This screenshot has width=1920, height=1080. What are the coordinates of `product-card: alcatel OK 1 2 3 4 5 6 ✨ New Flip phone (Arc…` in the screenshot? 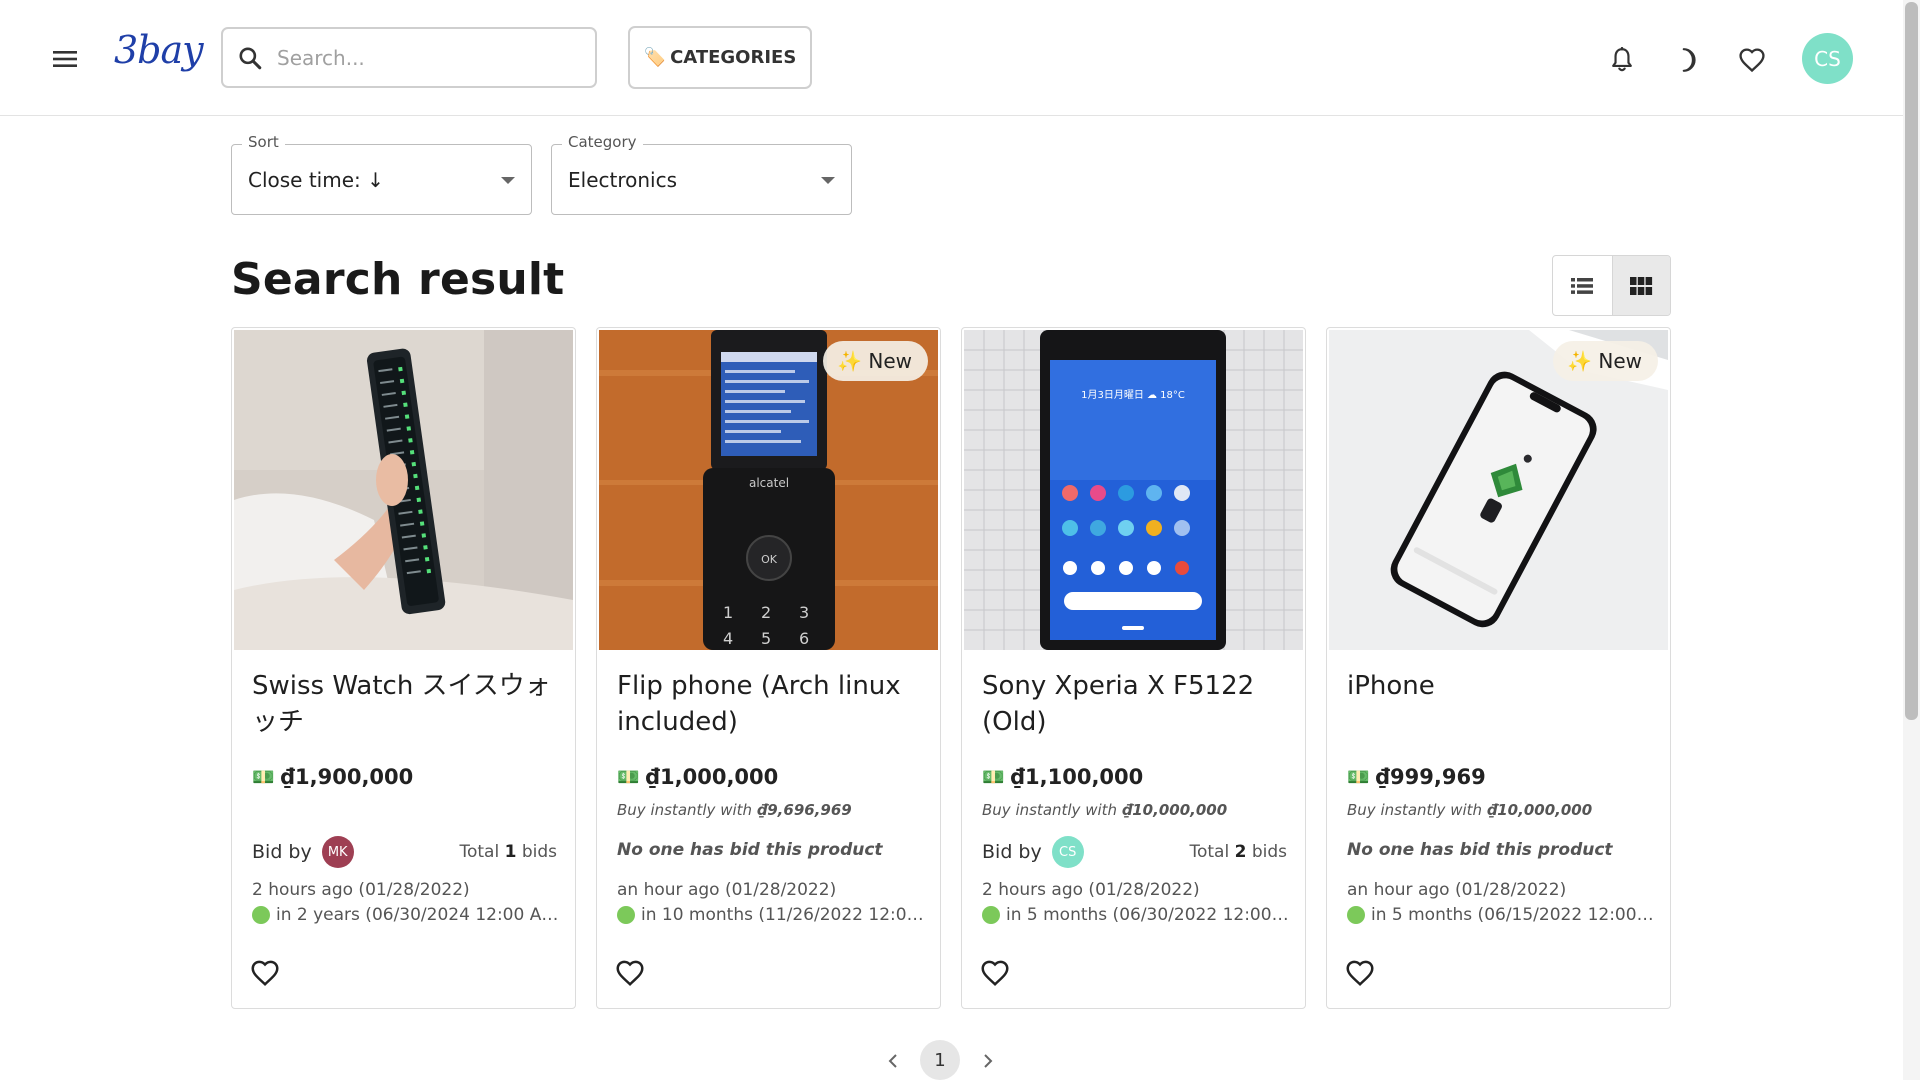 It's located at (768, 668).